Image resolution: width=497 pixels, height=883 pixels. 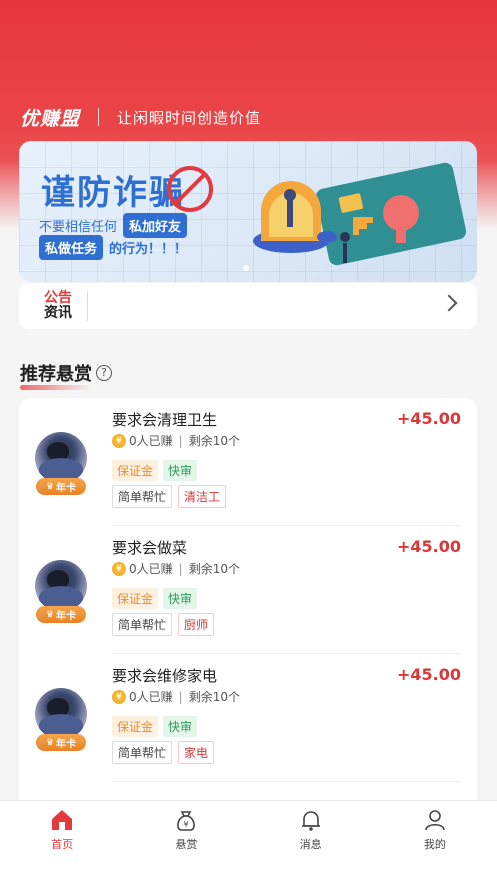 I want to click on prohibited-icon, so click(x=190, y=189).